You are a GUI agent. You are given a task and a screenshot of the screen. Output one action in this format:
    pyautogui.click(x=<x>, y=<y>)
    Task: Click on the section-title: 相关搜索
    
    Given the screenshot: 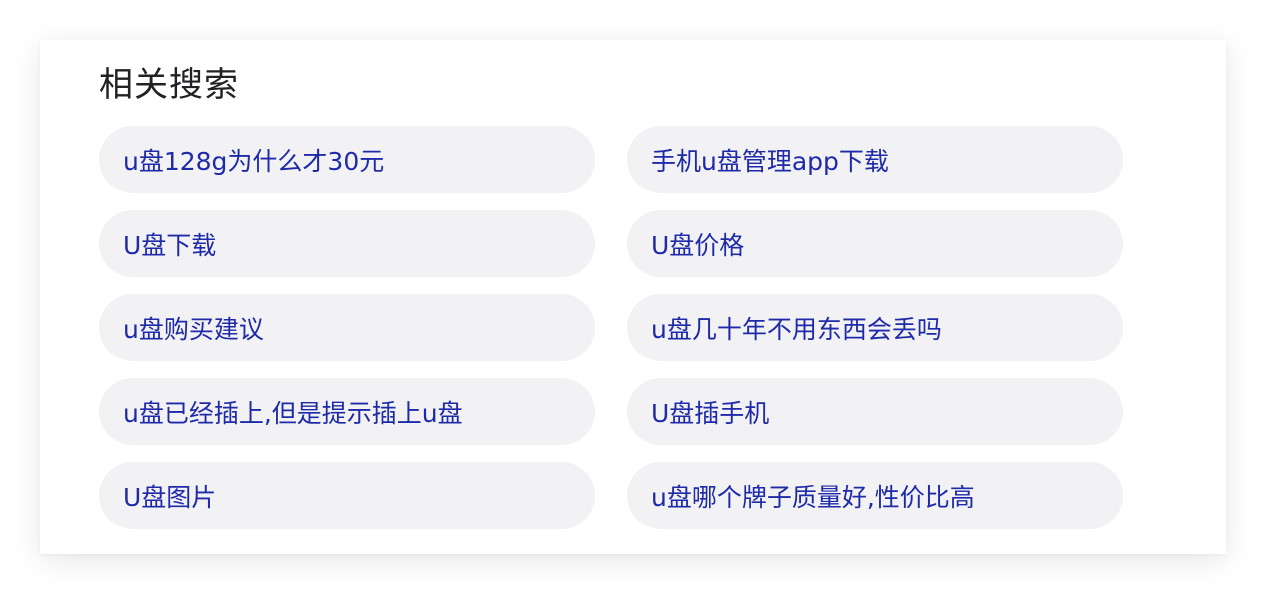 What is the action you would take?
    pyautogui.click(x=169, y=85)
    